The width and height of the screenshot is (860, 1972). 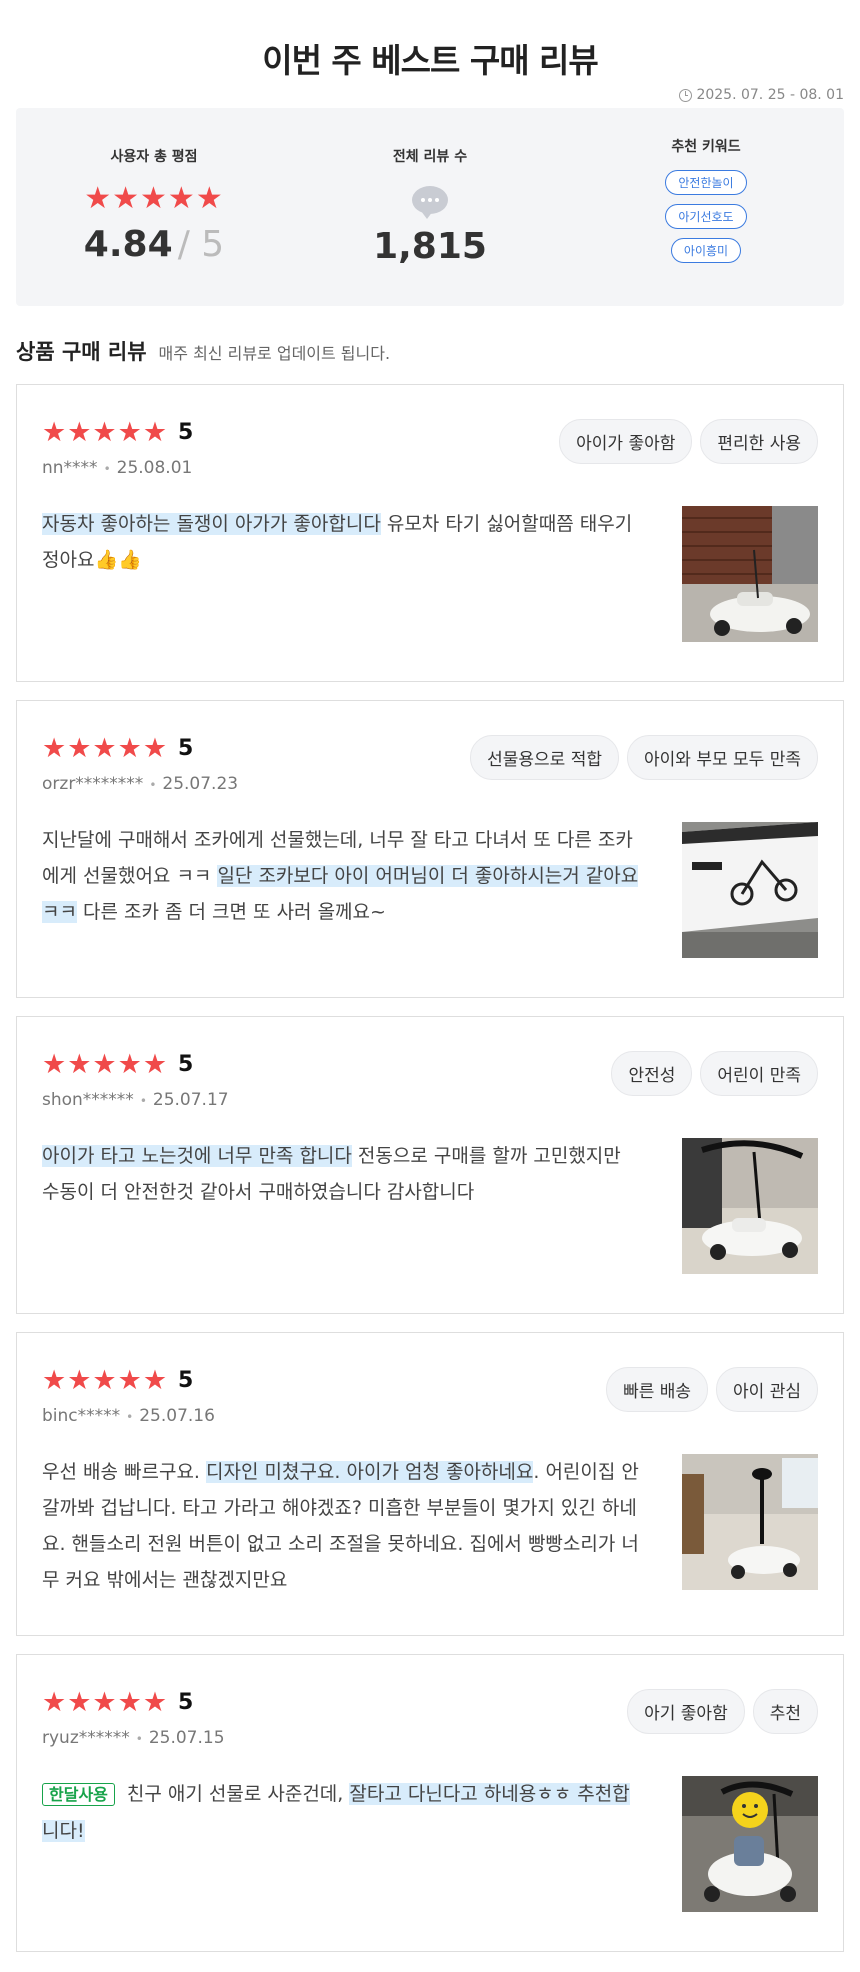 I want to click on keyword-label: 추천 키워드, so click(x=706, y=147).